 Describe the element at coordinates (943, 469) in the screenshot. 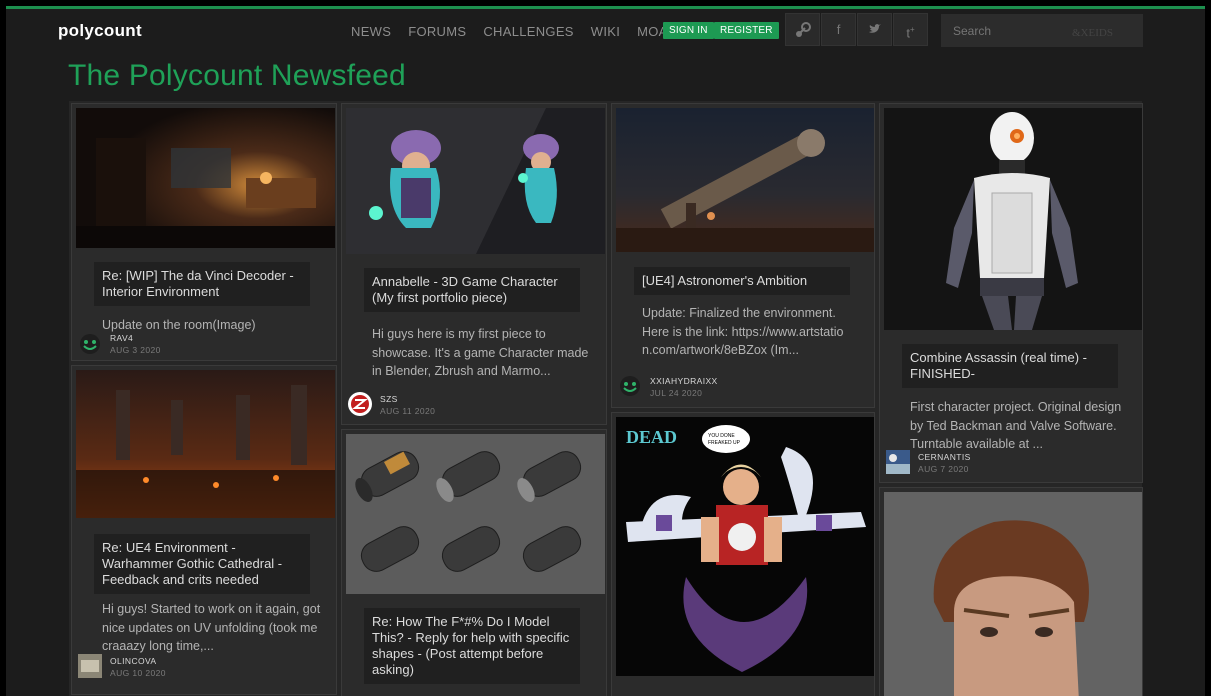

I see `post-date: AUG 7 2020` at that location.